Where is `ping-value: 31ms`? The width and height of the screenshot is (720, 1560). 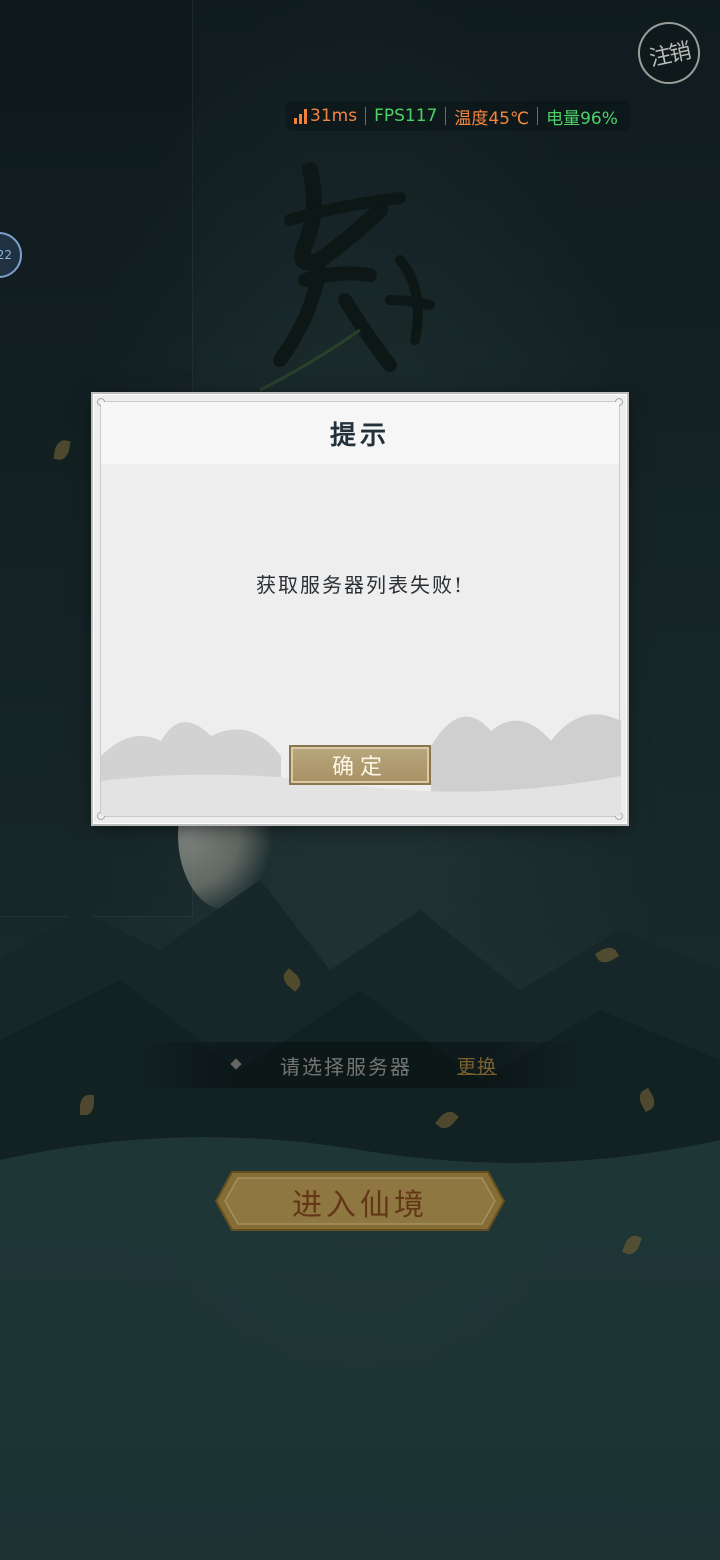 ping-value: 31ms is located at coordinates (334, 116).